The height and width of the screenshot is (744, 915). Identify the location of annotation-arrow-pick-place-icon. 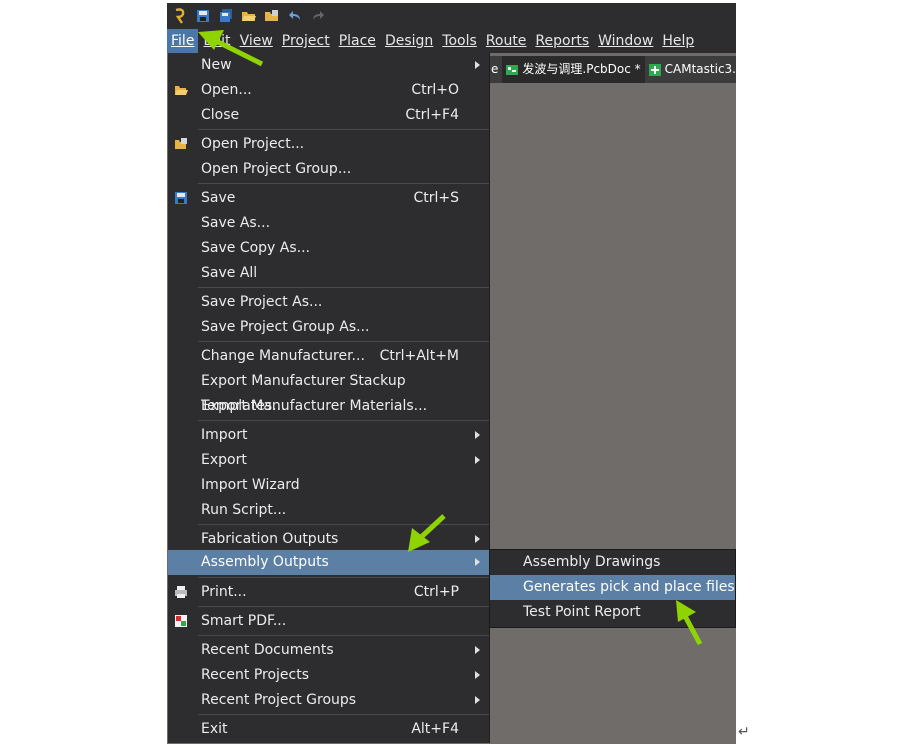
(689, 623).